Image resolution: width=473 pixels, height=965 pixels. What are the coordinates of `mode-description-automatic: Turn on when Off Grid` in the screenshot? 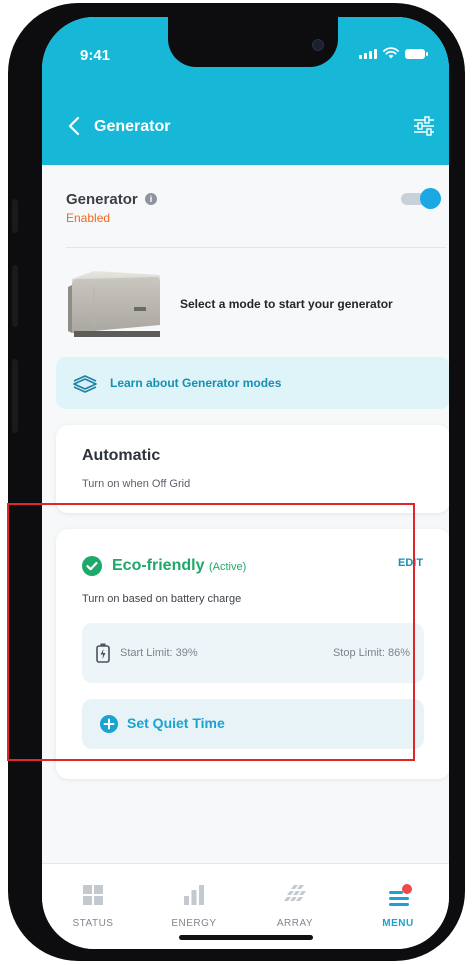 It's located at (136, 484).